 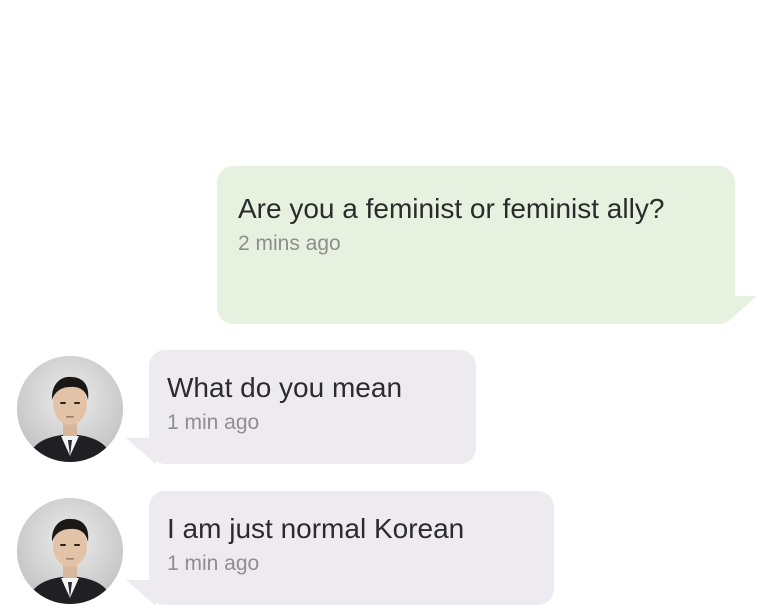 I want to click on message-text: What do you mean, so click(x=285, y=387).